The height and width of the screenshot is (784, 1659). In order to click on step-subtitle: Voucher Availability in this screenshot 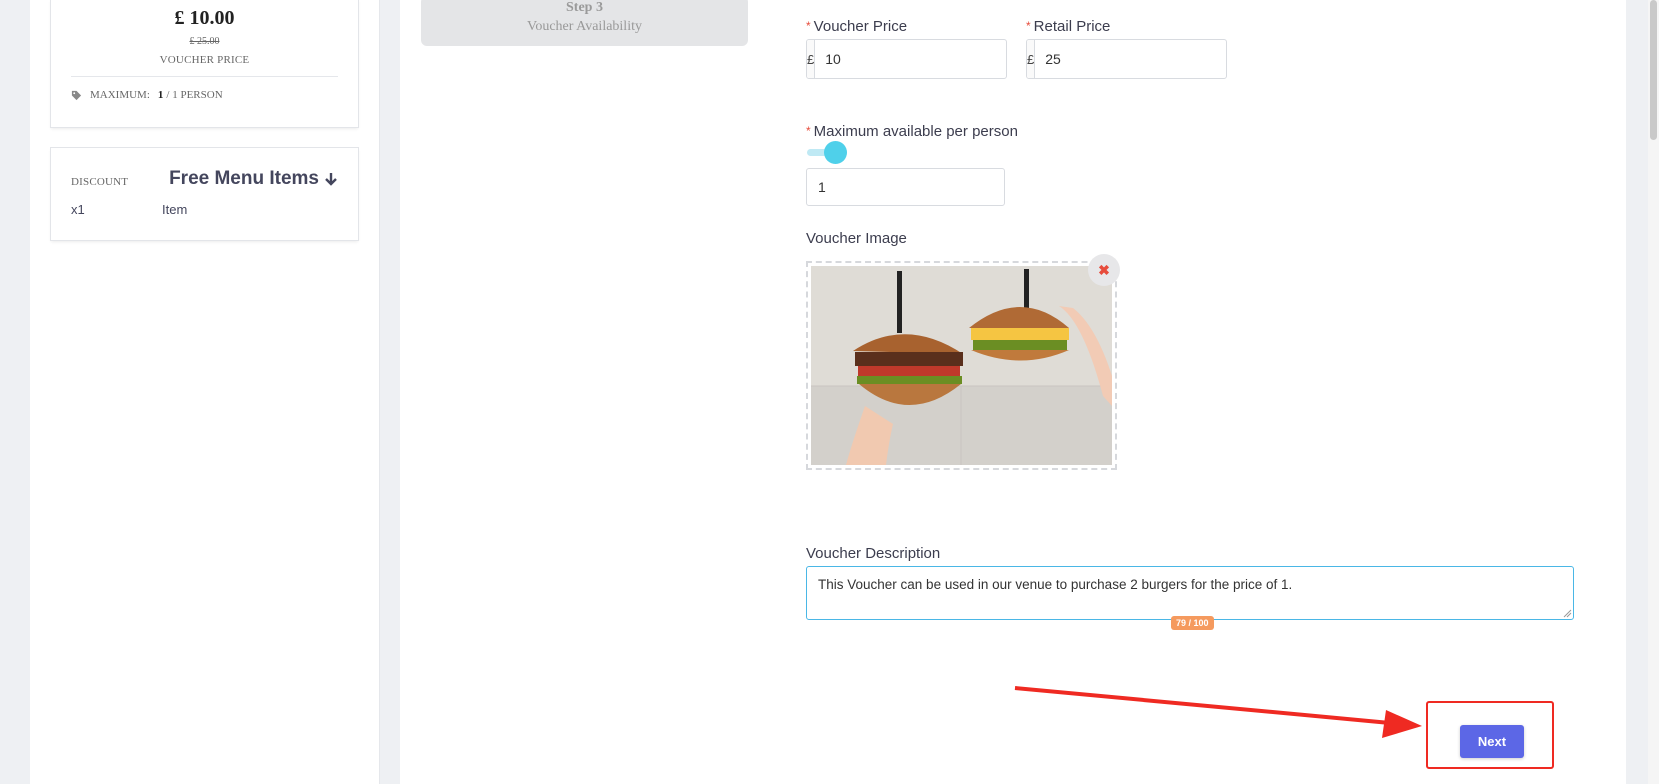, I will do `click(584, 26)`.